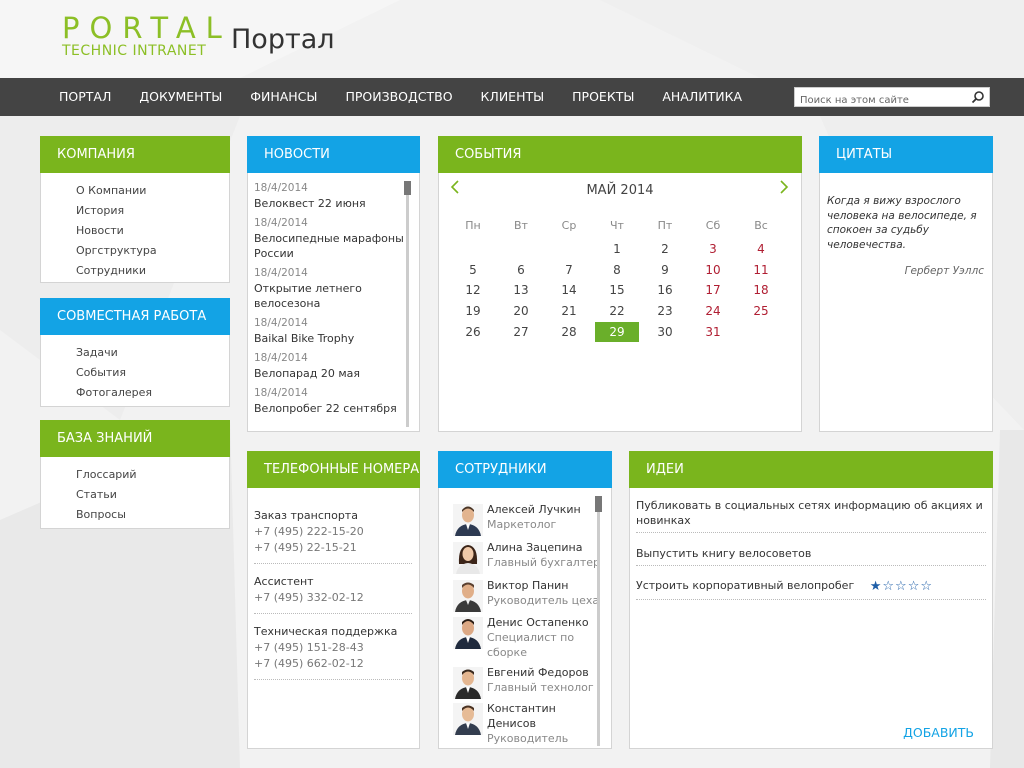 Image resolution: width=1024 pixels, height=768 pixels. Describe the element at coordinates (598, 504) in the screenshot. I see `employees-scroll-thumb` at that location.